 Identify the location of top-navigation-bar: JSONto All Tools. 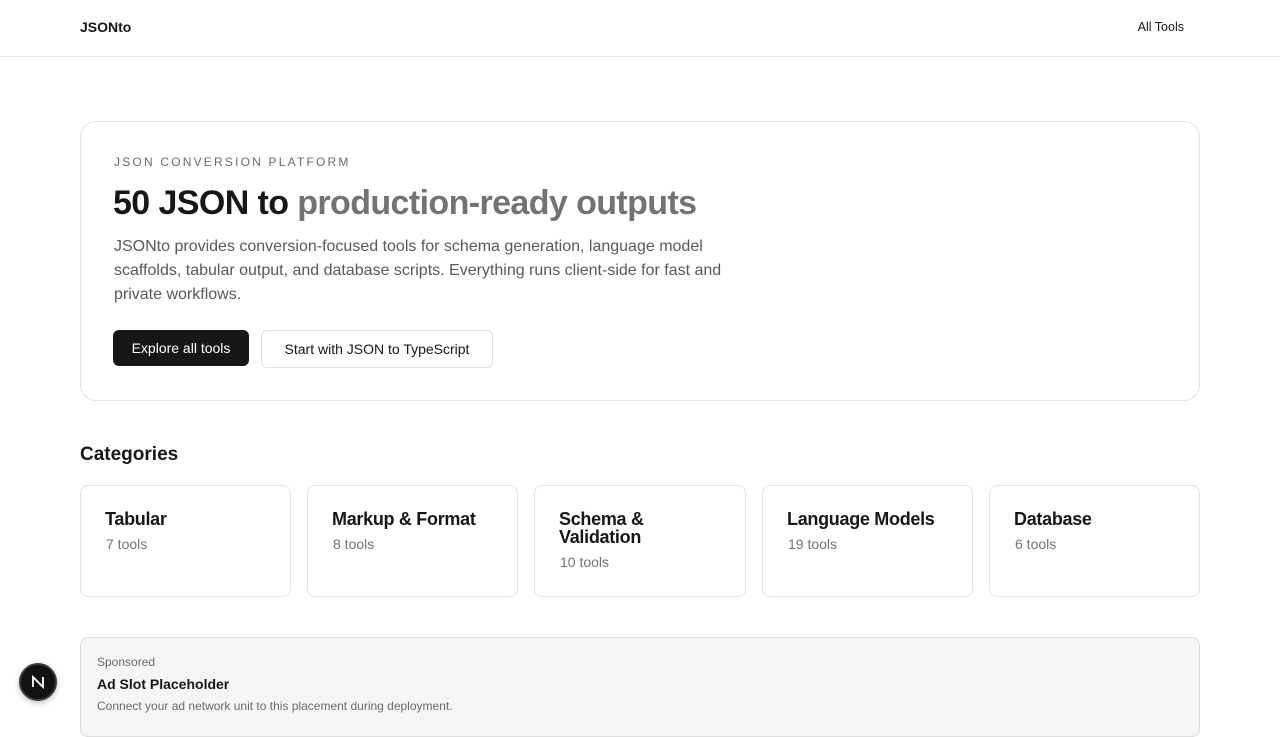
(640, 28).